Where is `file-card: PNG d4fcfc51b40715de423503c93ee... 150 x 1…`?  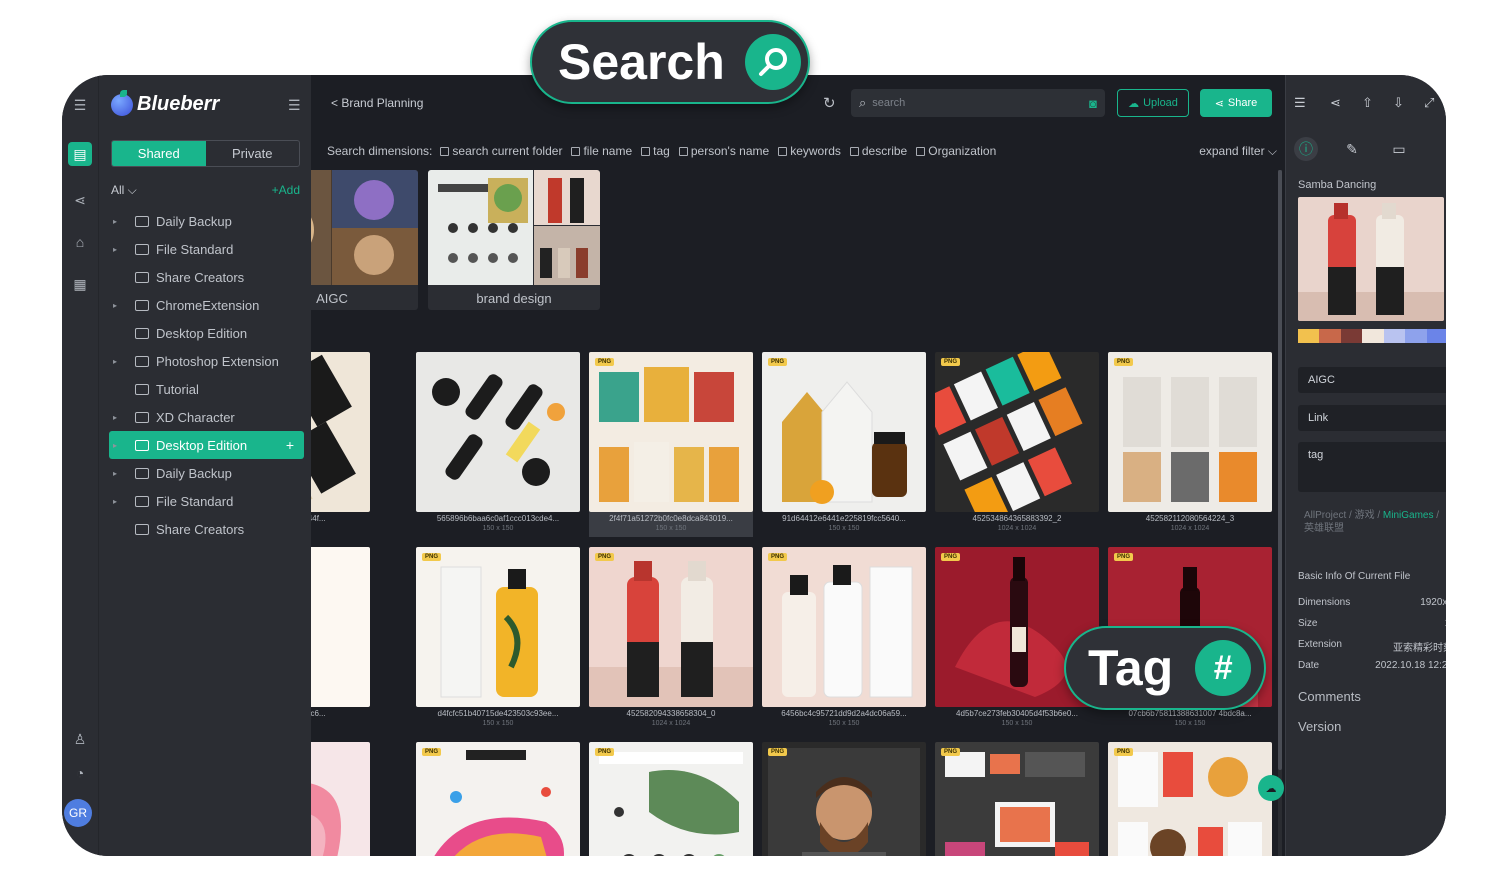 file-card: PNG d4fcfc51b40715de423503c93ee... 150 x 1… is located at coordinates (498, 639).